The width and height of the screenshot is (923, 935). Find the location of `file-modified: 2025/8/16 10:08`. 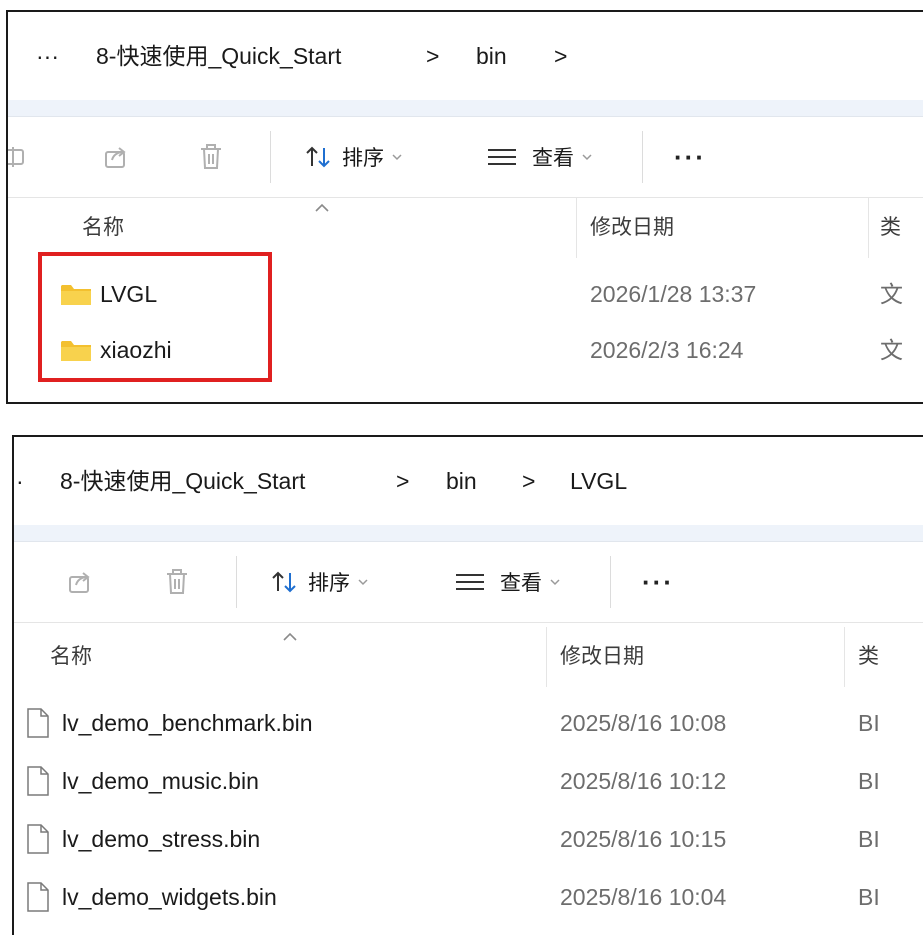

file-modified: 2025/8/16 10:08 is located at coordinates (643, 723).